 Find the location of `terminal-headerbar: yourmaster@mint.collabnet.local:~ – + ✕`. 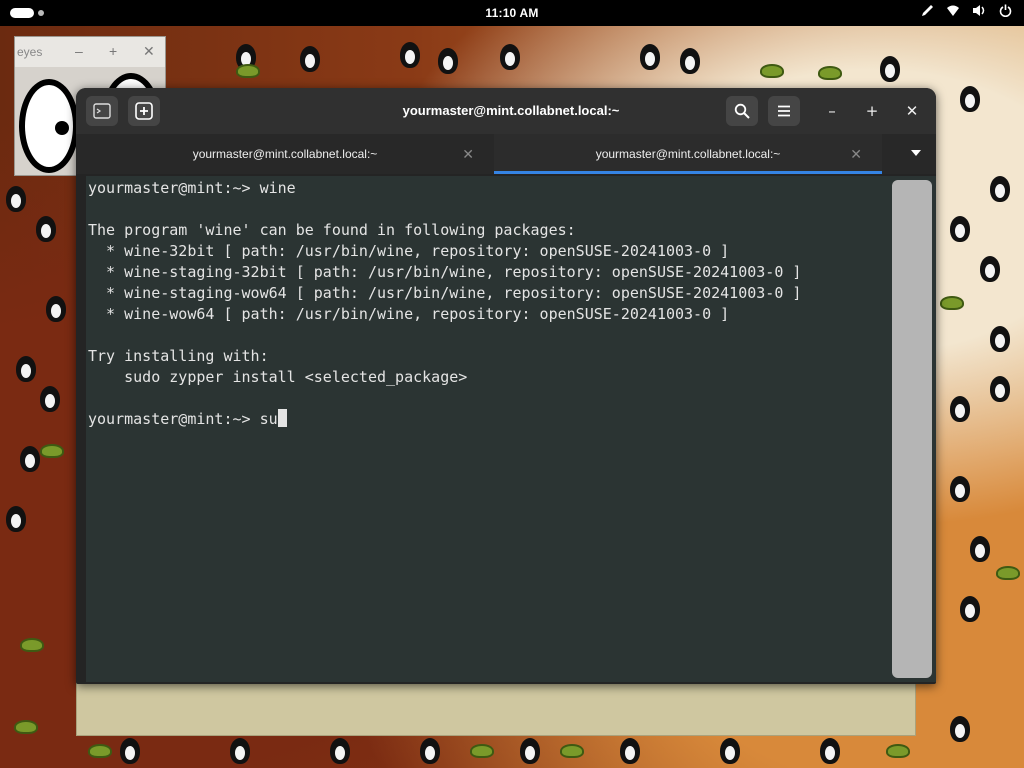

terminal-headerbar: yourmaster@mint.collabnet.local:~ – + ✕ is located at coordinates (506, 111).